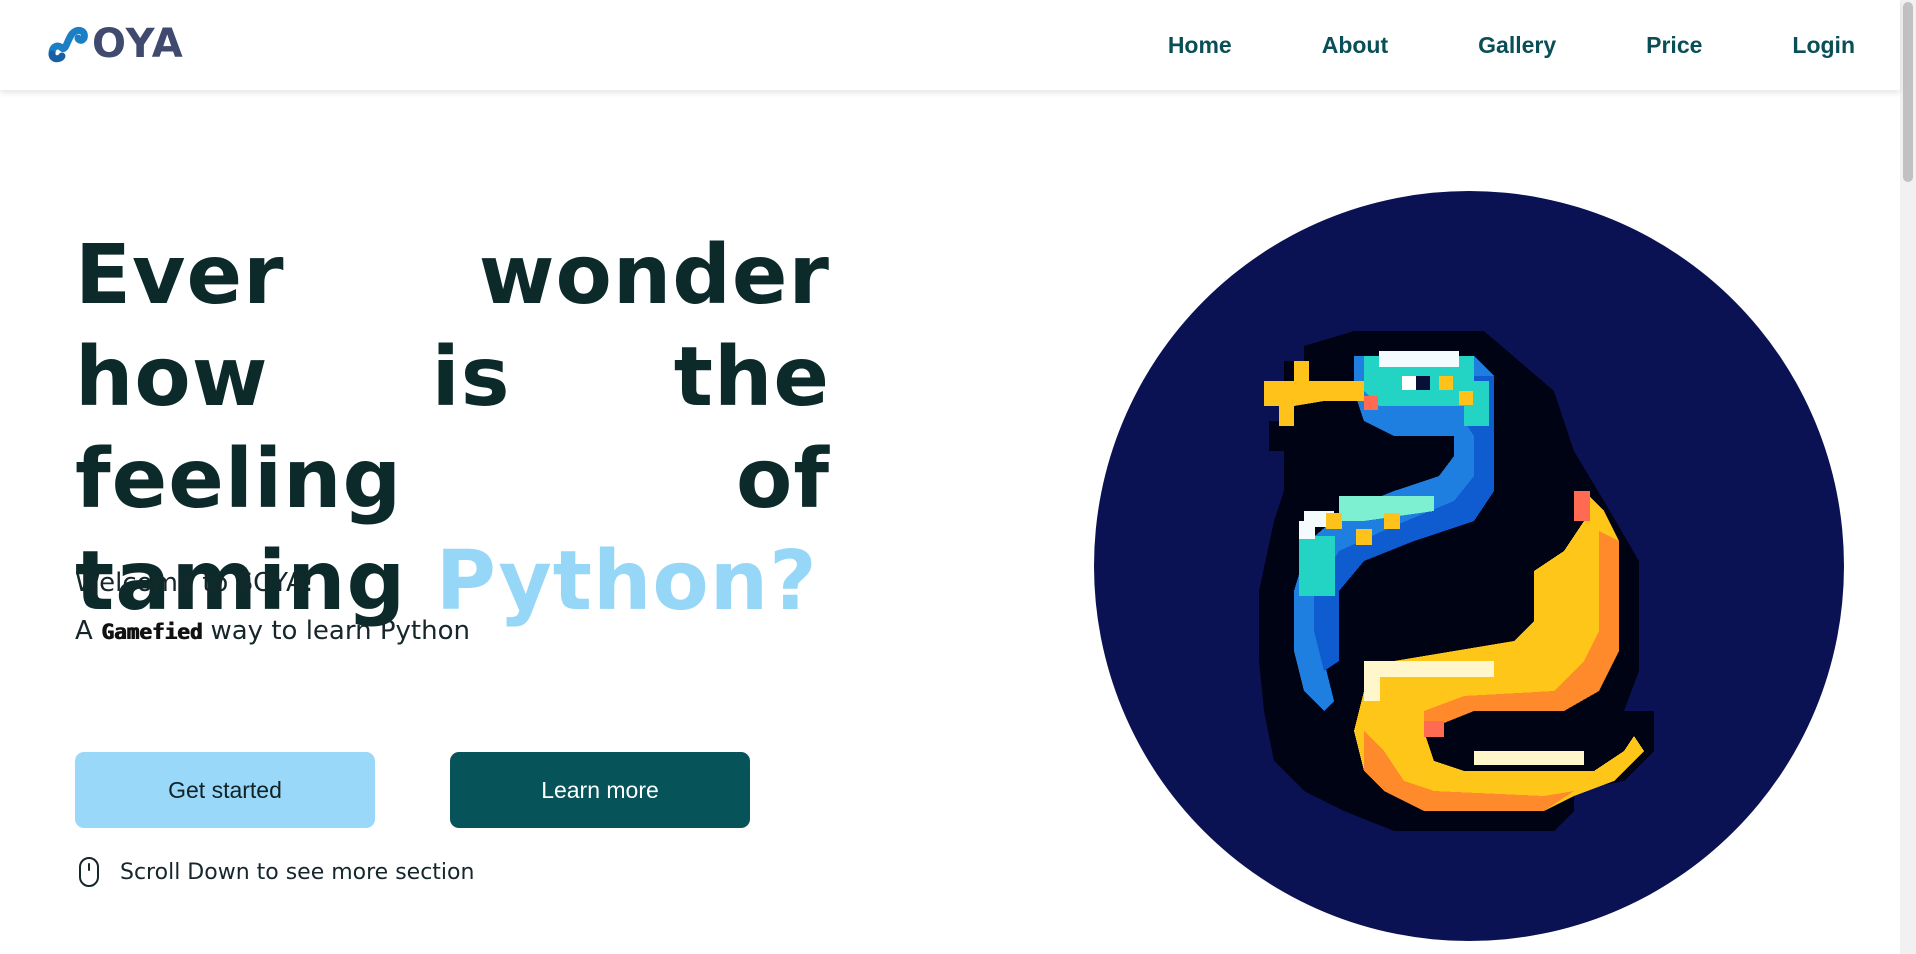  I want to click on headline-accent: Python?, so click(626, 581).